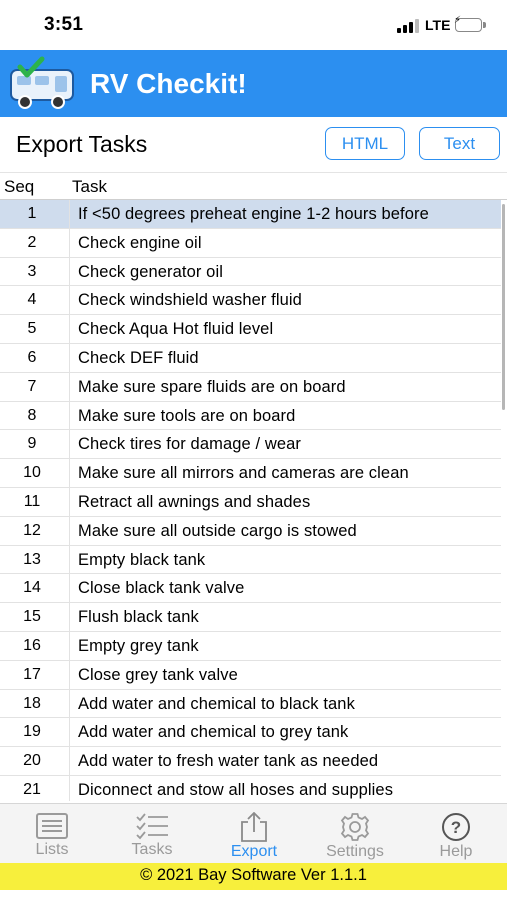  What do you see at coordinates (32, 559) in the screenshot?
I see `row-seq: 13` at bounding box center [32, 559].